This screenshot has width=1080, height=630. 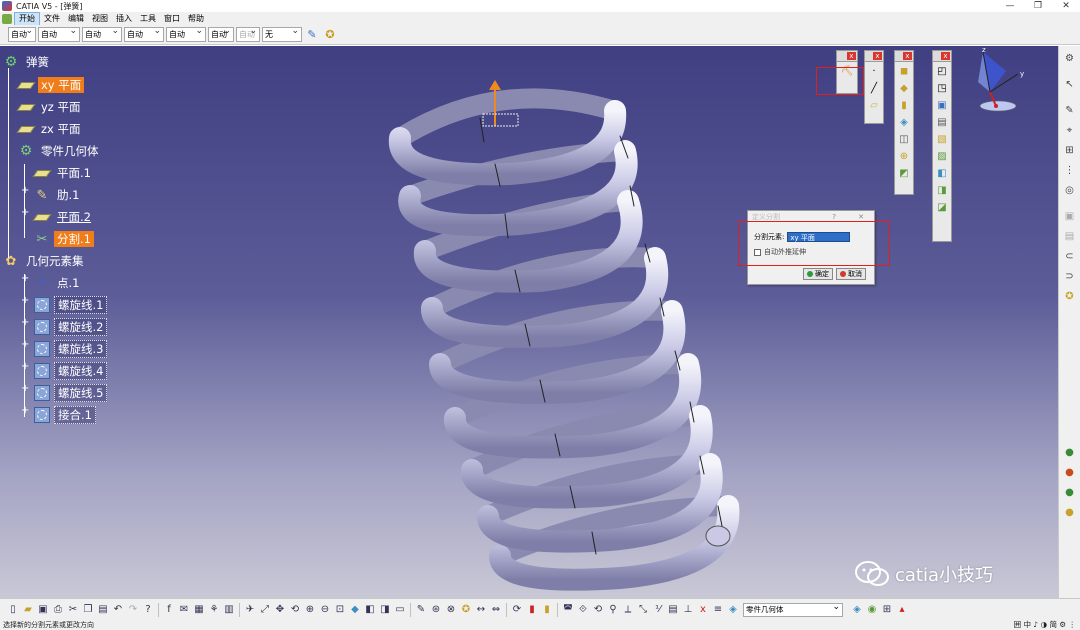 What do you see at coordinates (27, 62) in the screenshot?
I see `tree-root: ⚙ 弹簧` at bounding box center [27, 62].